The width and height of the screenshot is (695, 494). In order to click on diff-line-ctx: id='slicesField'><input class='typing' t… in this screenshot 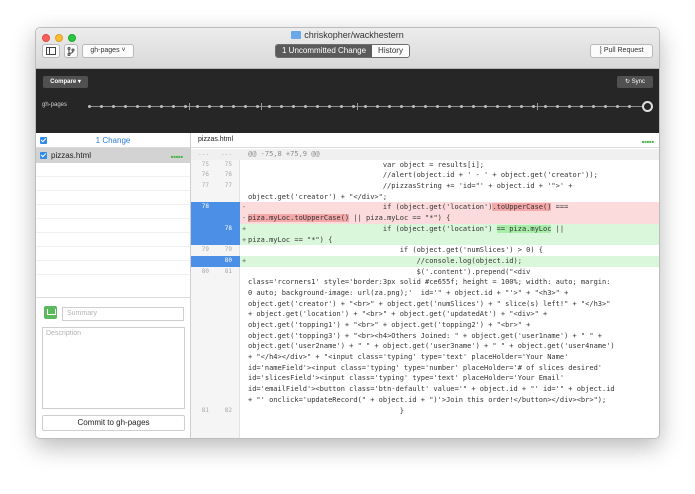, I will do `click(425, 378)`.